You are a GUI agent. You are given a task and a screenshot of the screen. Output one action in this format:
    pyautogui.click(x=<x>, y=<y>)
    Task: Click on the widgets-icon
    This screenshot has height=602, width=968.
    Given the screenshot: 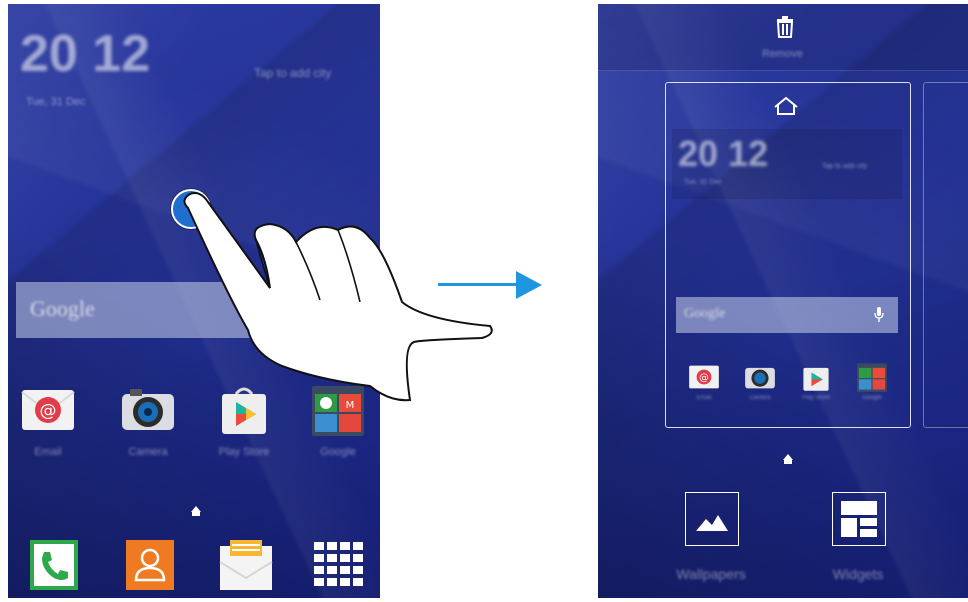 What is the action you would take?
    pyautogui.click(x=859, y=519)
    